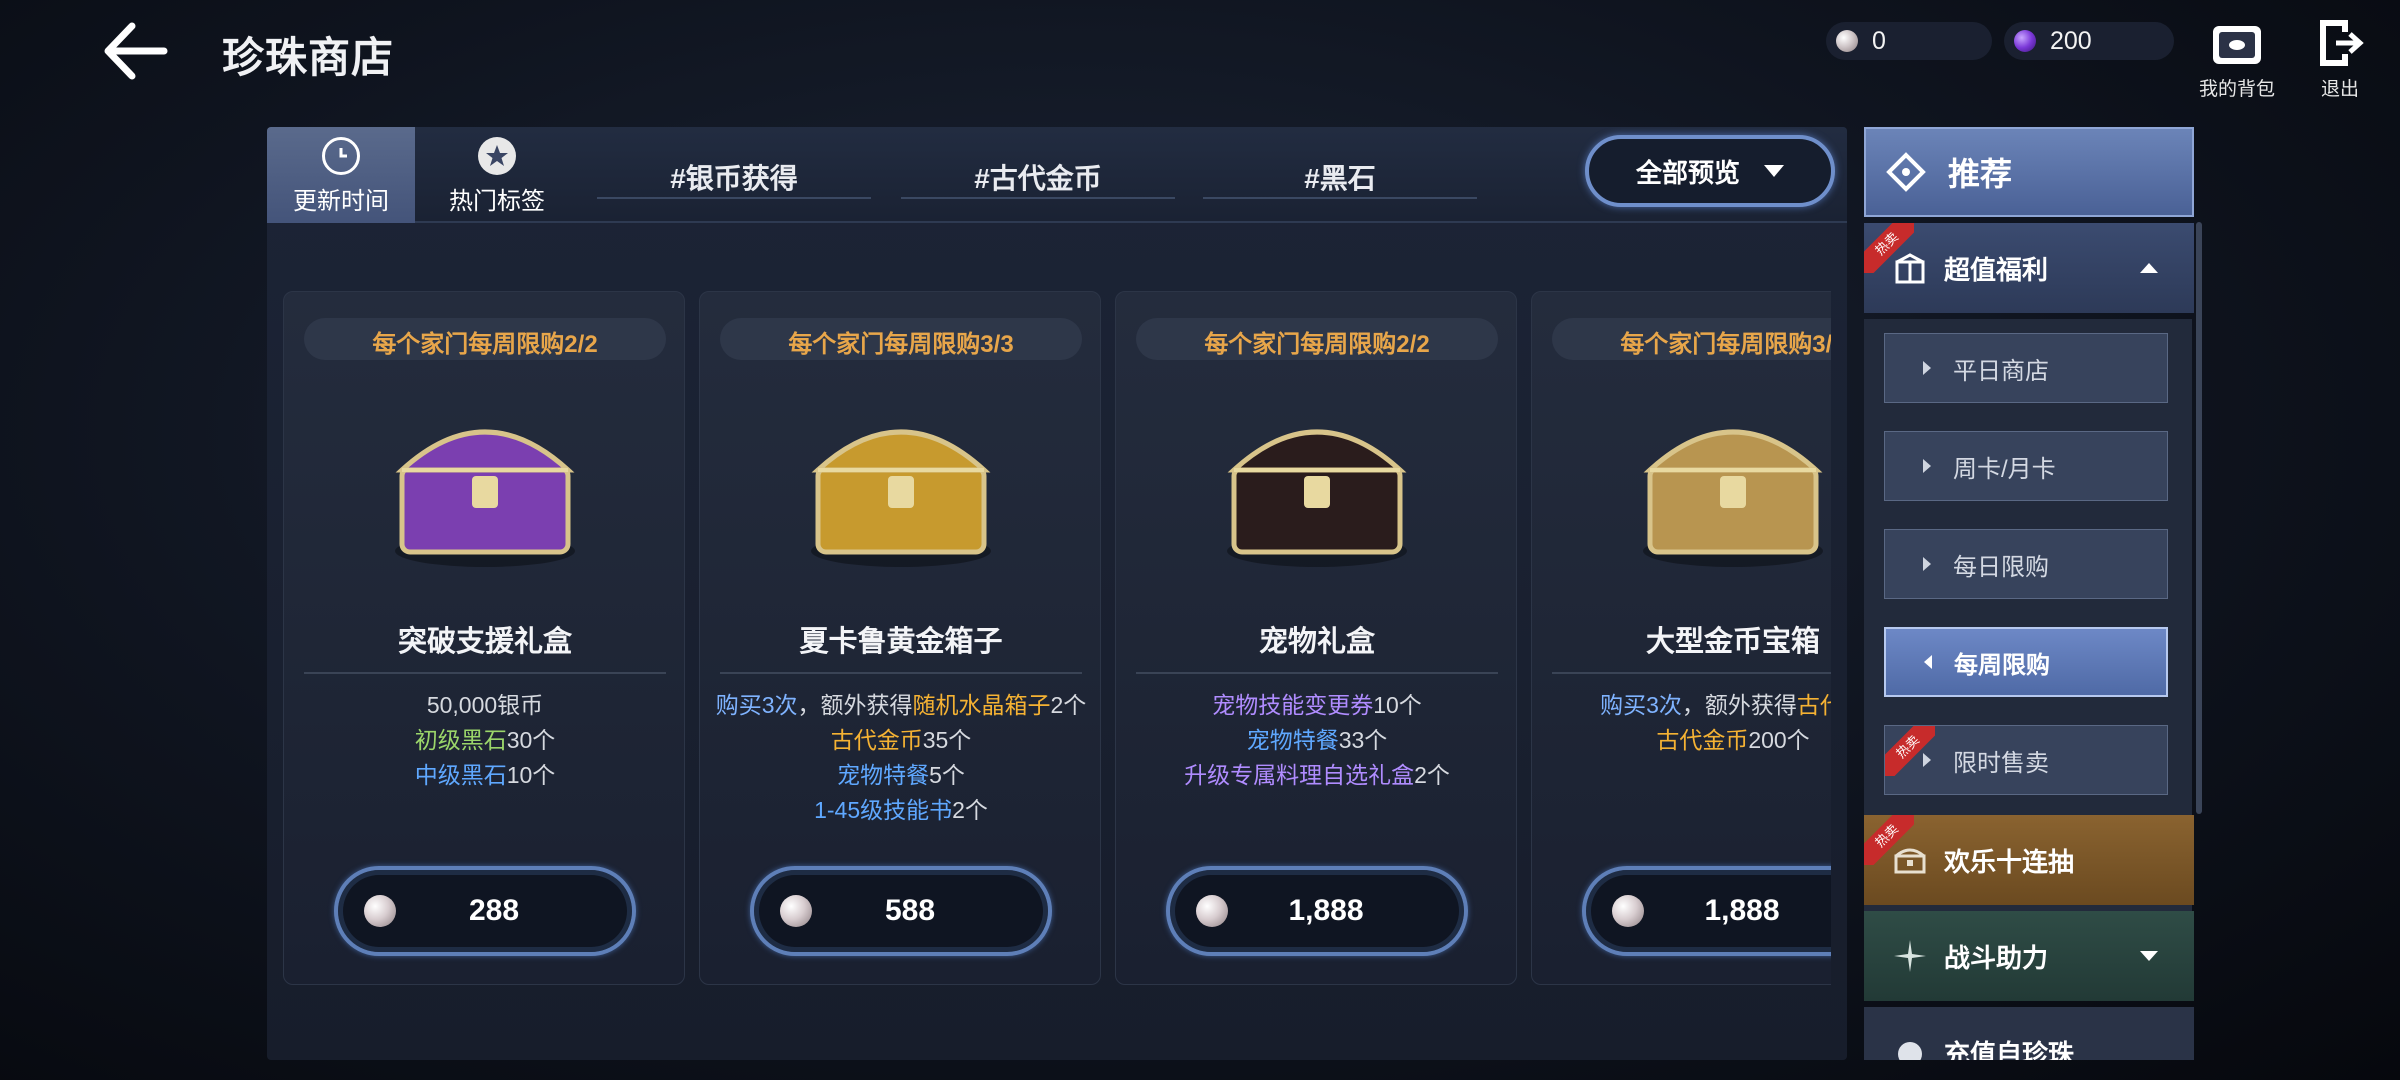 This screenshot has width=2400, height=1080. Describe the element at coordinates (2149, 268) in the screenshot. I see `collapse-arrow-icon` at that location.